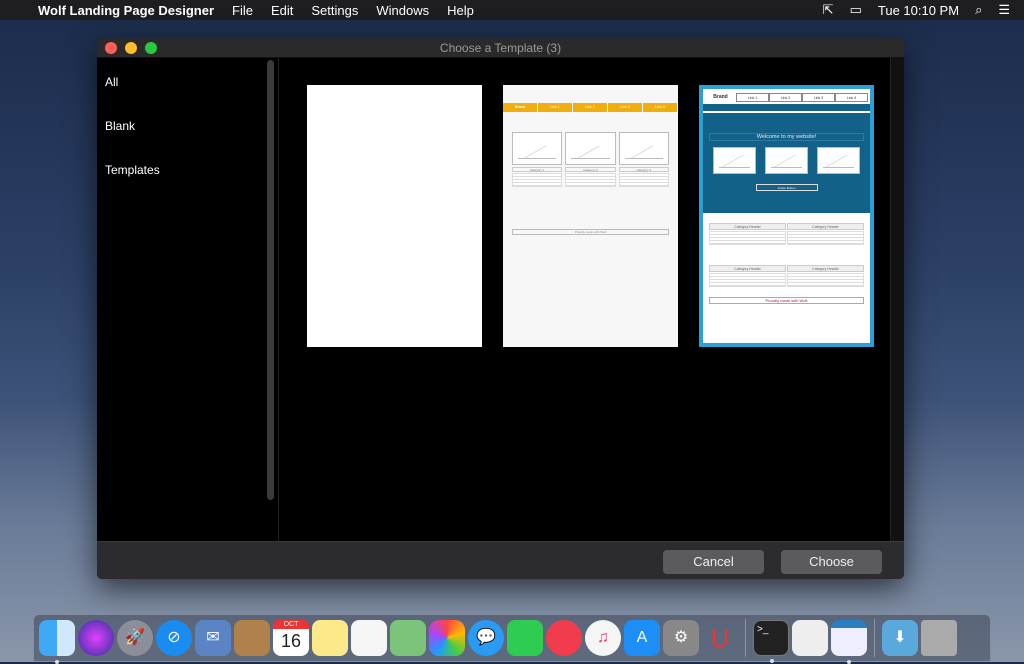 This screenshot has height=664, width=1024. What do you see at coordinates (525, 638) in the screenshot?
I see `facetime-icon` at bounding box center [525, 638].